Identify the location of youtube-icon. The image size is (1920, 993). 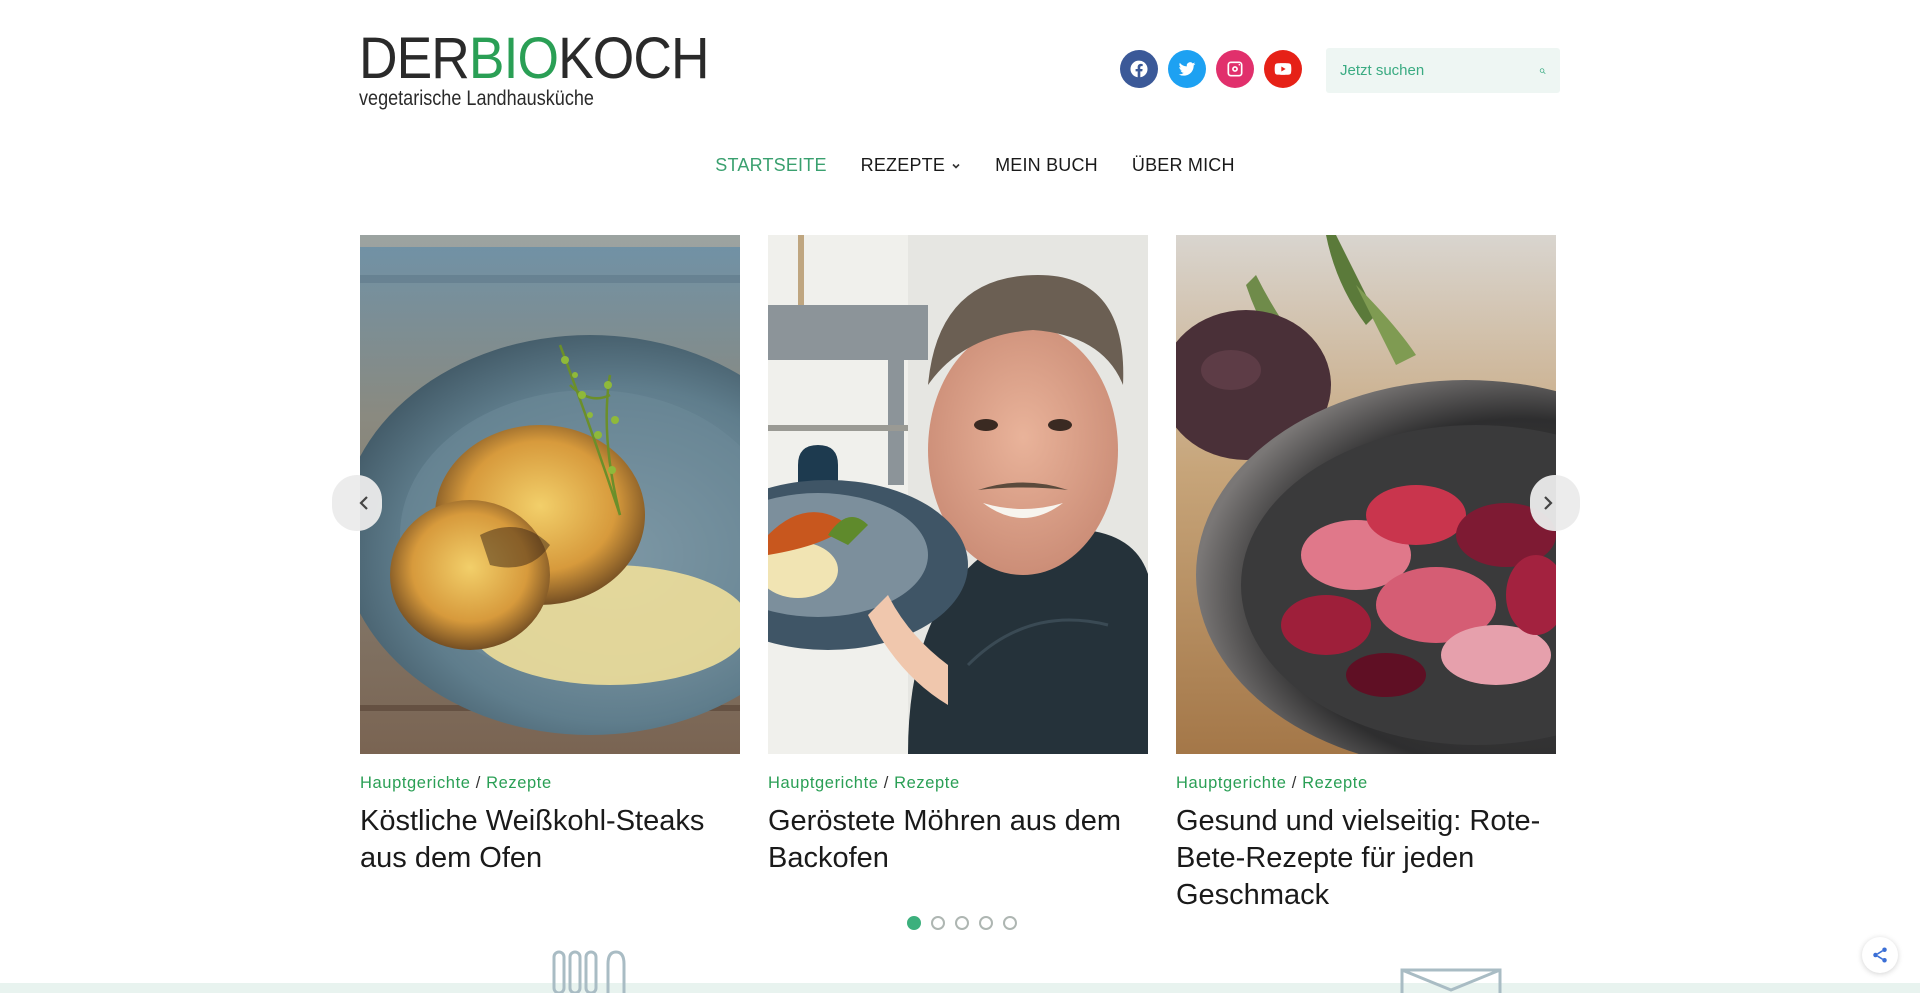
(1283, 69).